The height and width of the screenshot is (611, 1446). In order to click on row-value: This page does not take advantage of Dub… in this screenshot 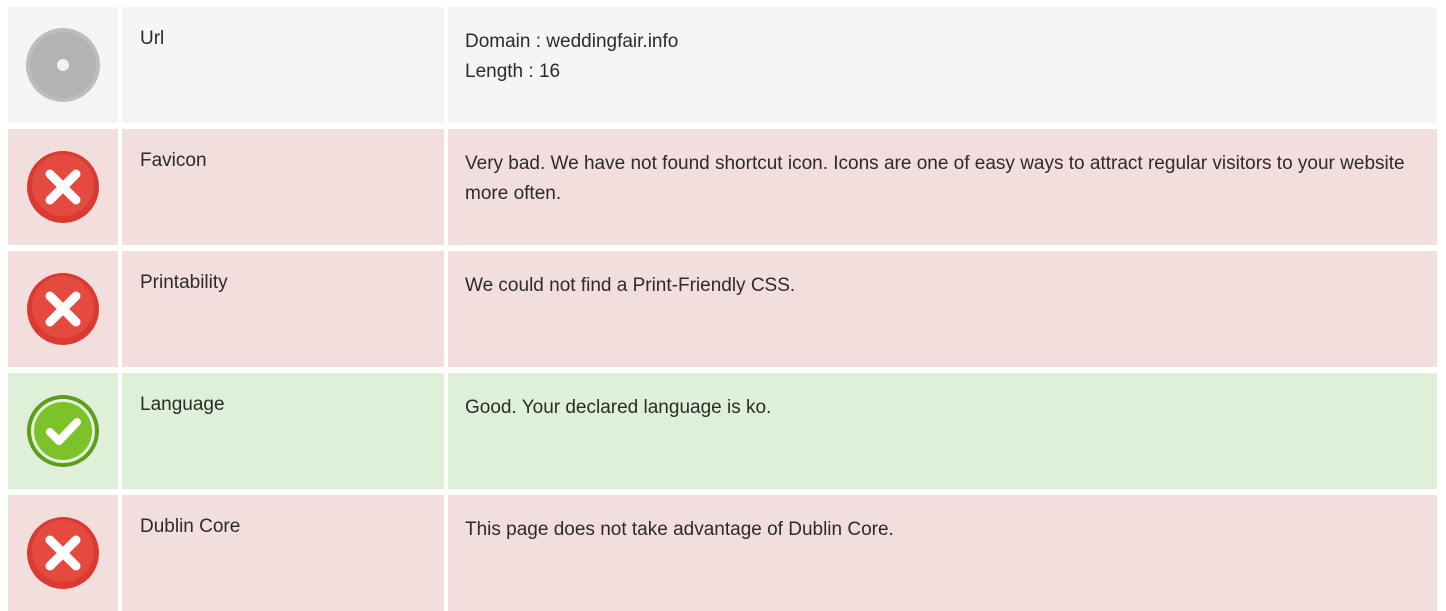, I will do `click(942, 553)`.